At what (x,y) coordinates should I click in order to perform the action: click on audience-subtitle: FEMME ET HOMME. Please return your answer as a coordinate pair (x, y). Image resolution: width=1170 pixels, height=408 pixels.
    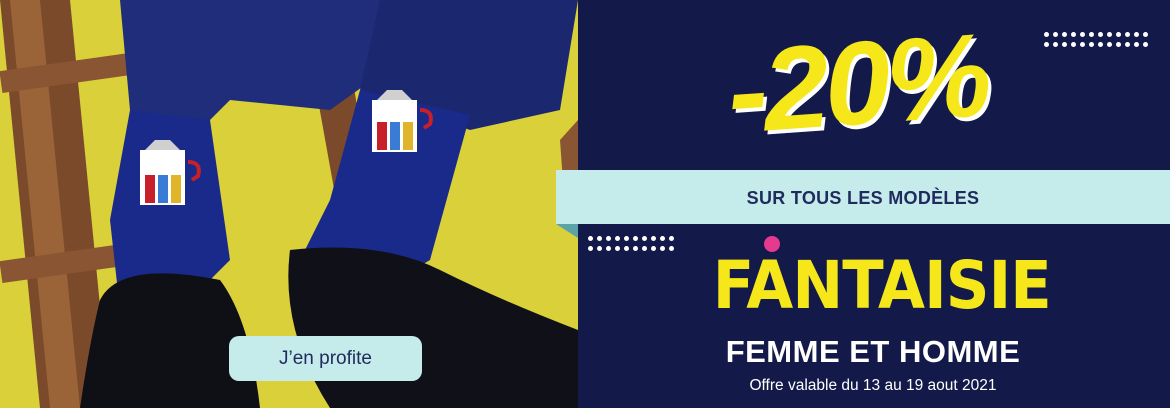
    Looking at the image, I should click on (873, 351).